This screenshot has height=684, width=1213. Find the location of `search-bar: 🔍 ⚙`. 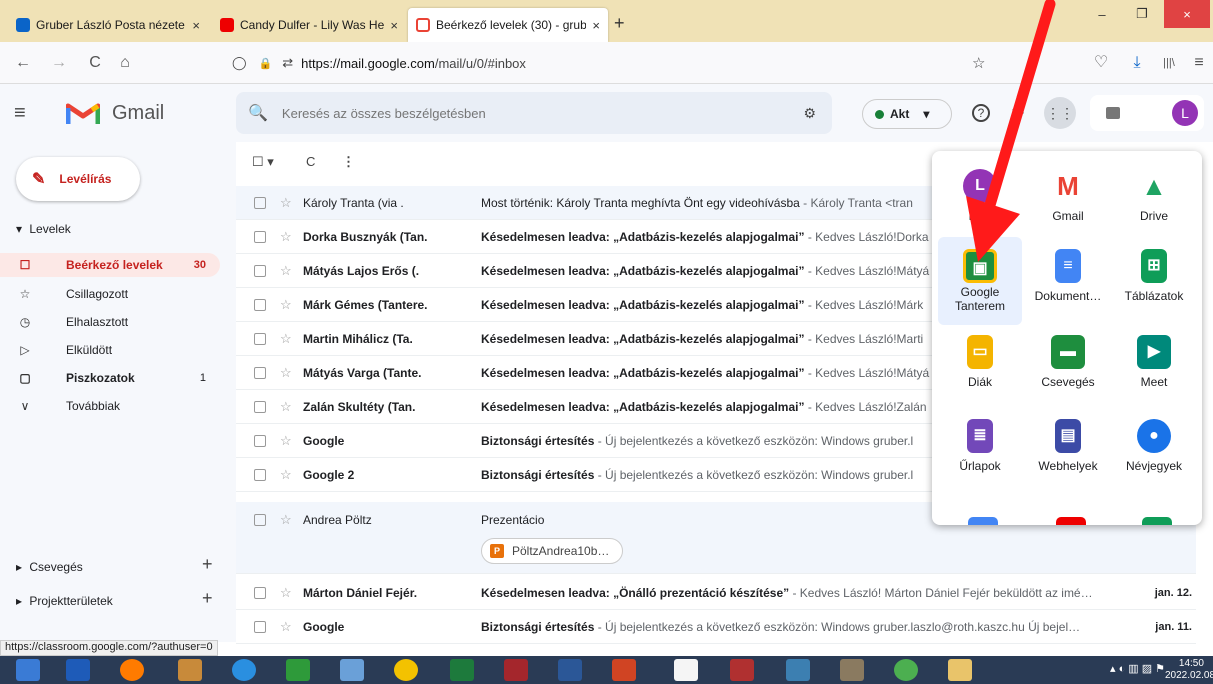

search-bar: 🔍 ⚙ is located at coordinates (534, 113).